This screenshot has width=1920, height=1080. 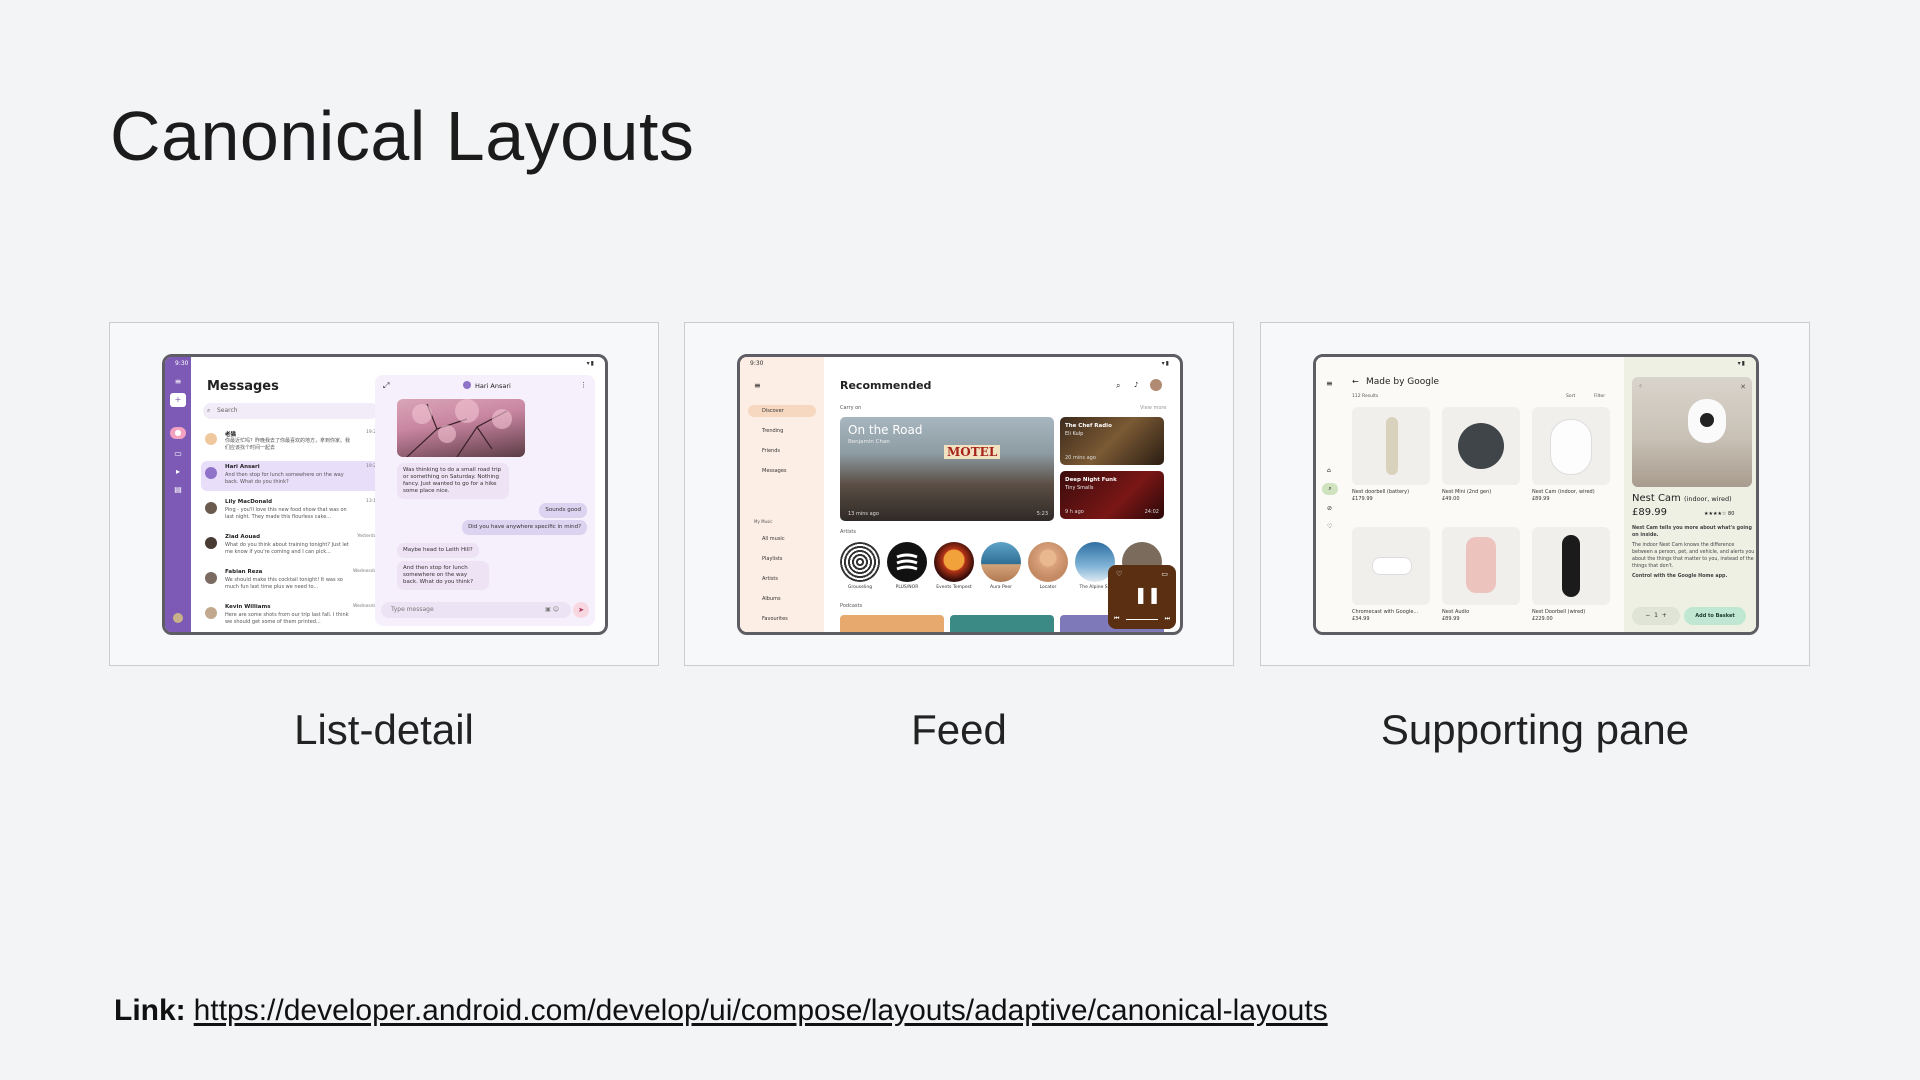 What do you see at coordinates (782, 599) in the screenshot?
I see `nav-item-albums: Albums` at bounding box center [782, 599].